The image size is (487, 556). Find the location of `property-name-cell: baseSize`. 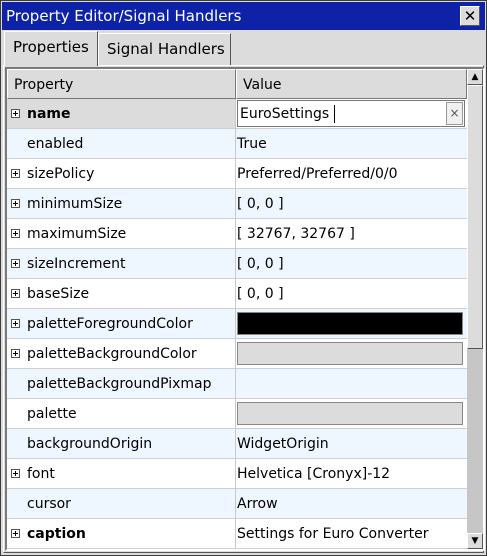

property-name-cell: baseSize is located at coordinates (121, 293).